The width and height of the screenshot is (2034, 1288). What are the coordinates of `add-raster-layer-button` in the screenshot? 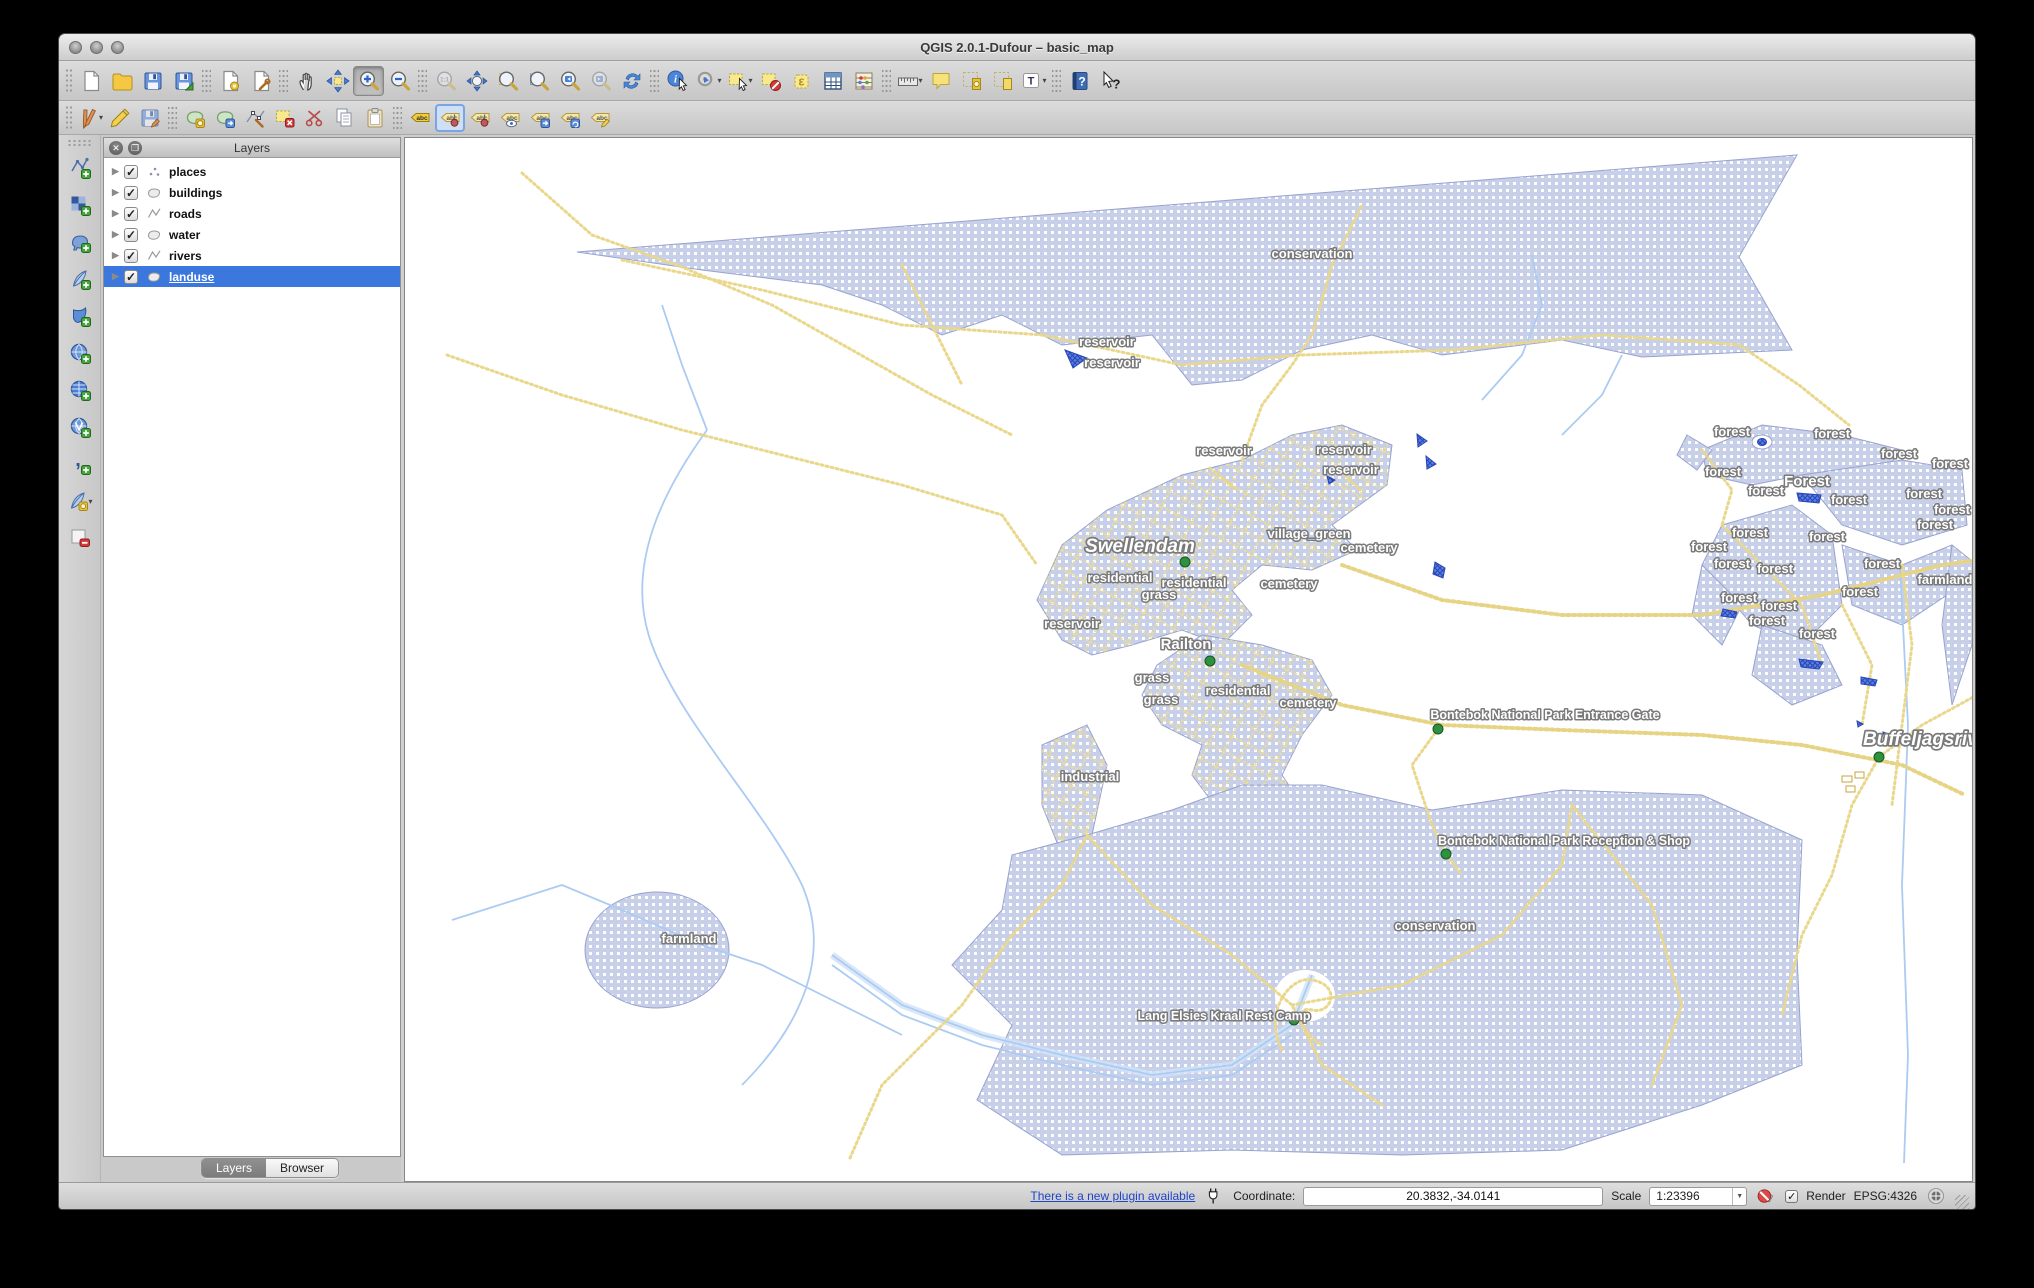 It's located at (80, 205).